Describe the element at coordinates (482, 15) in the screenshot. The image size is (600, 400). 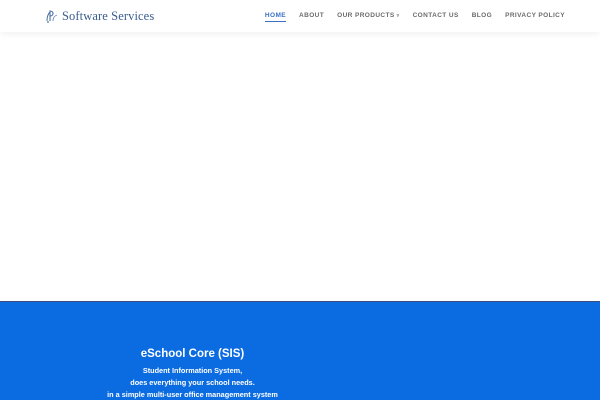
I see `nav-blog: BLOG` at that location.